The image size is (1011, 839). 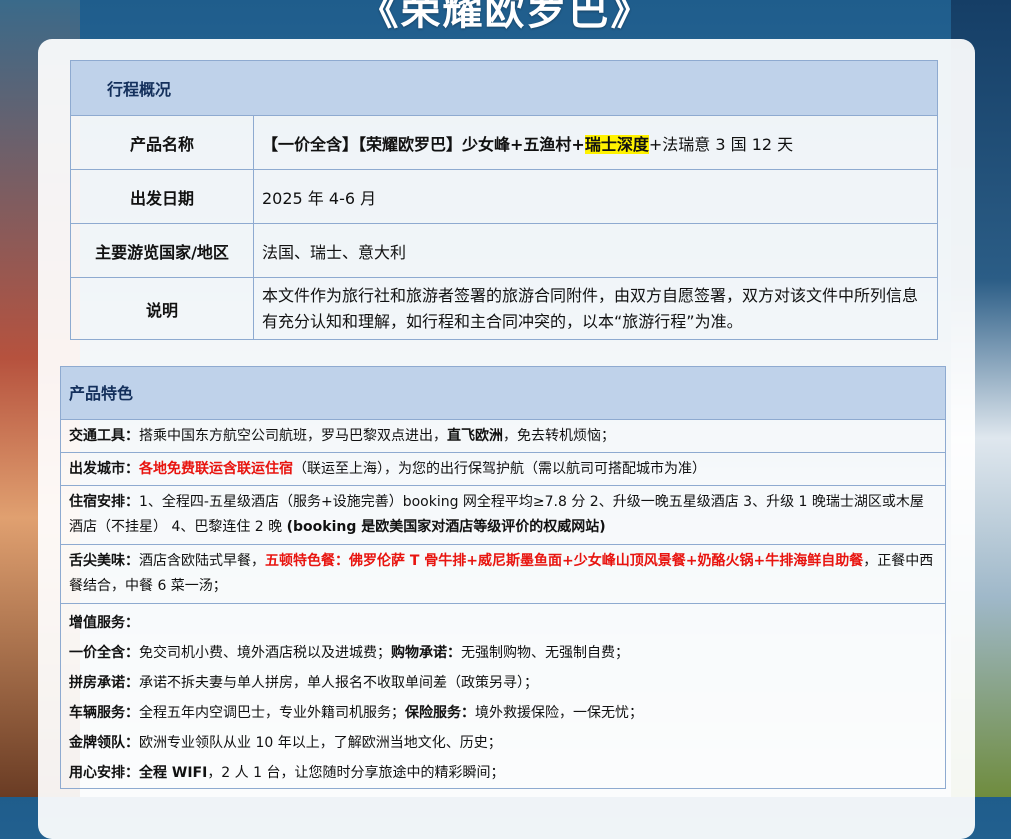 What do you see at coordinates (505, 17) in the screenshot?
I see `banner-title: 《荣耀欧罗巴》` at bounding box center [505, 17].